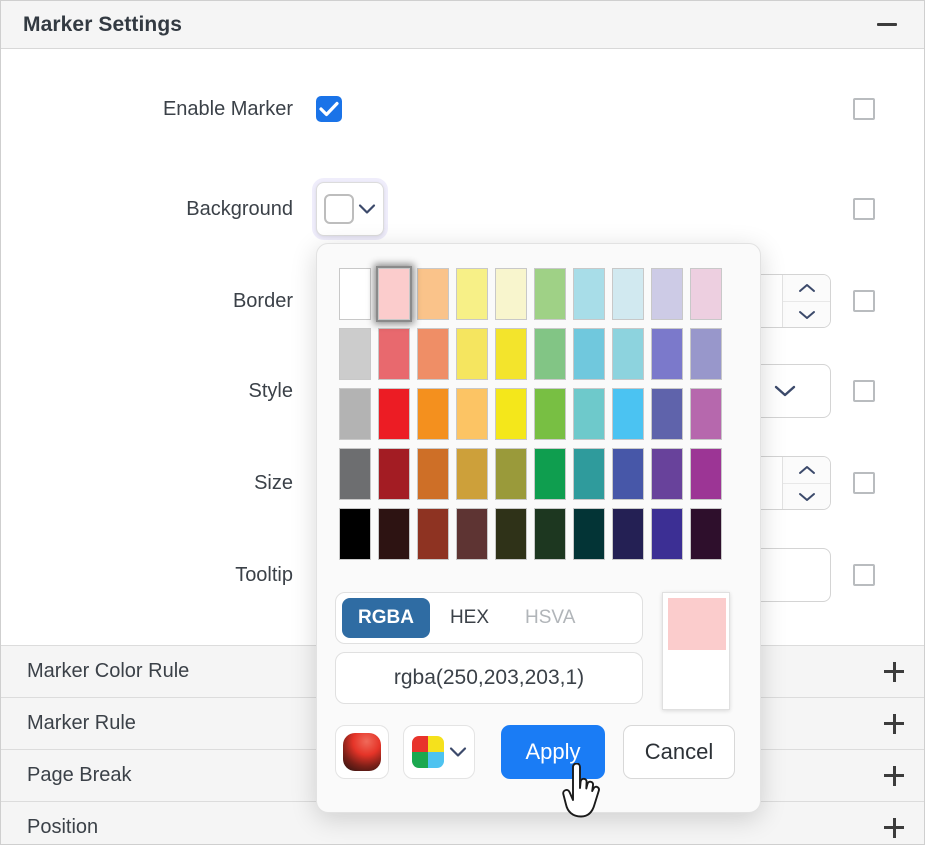  Describe the element at coordinates (864, 209) in the screenshot. I see `background-bind-checkbox` at that location.